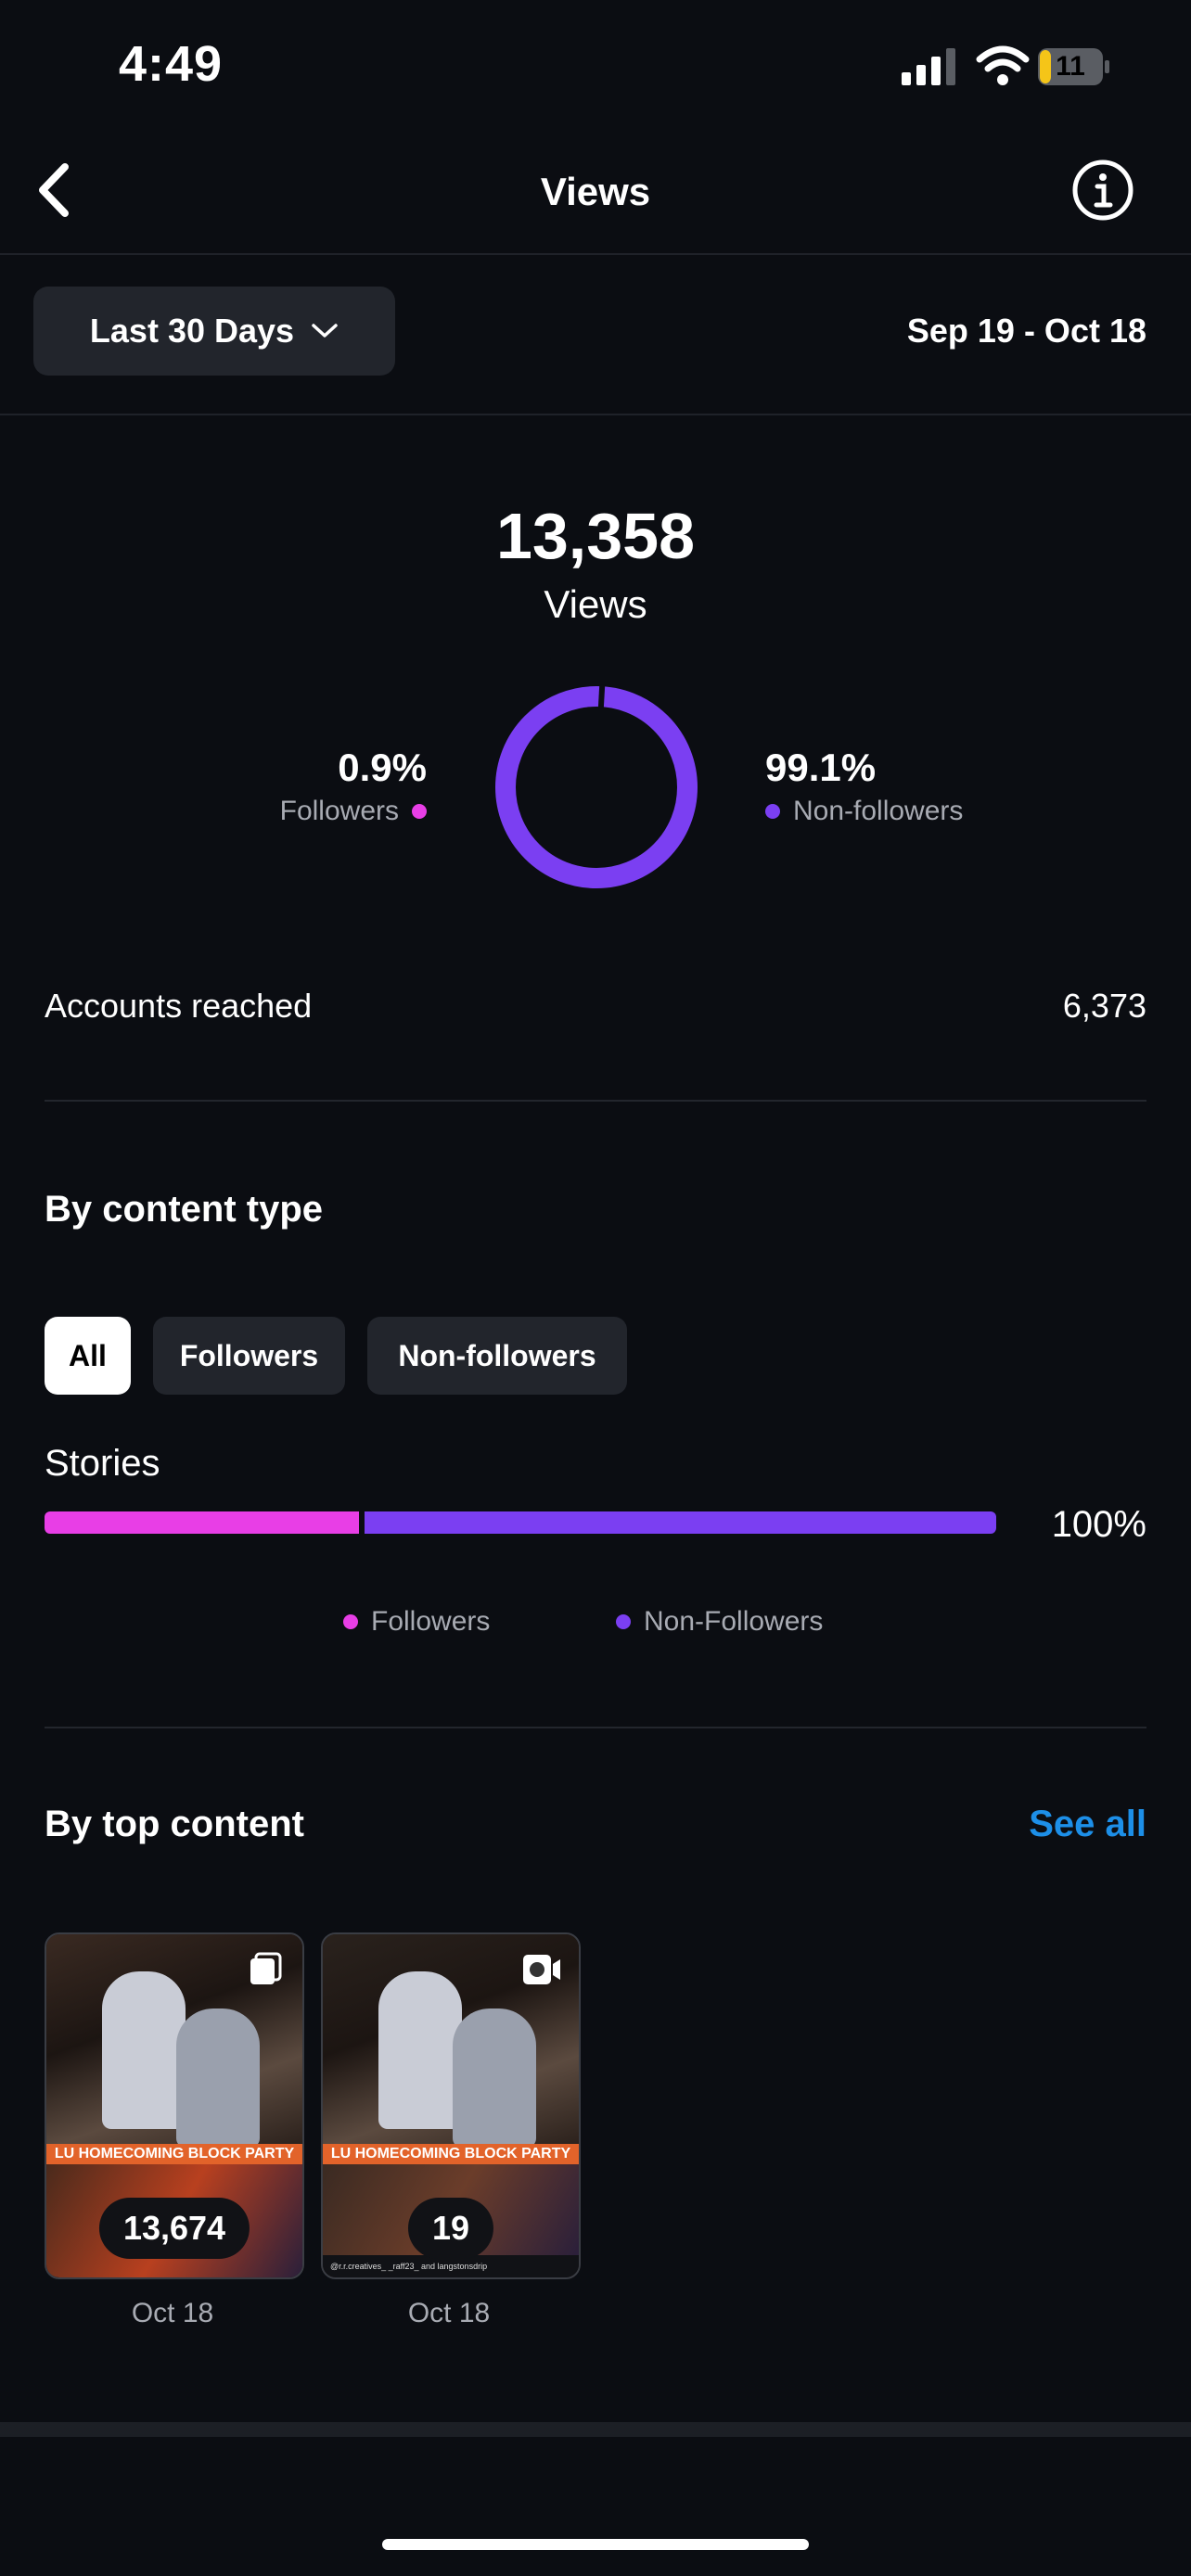 This screenshot has height=2576, width=1191. Describe the element at coordinates (102, 1464) in the screenshot. I see `stories-label: Stories` at that location.